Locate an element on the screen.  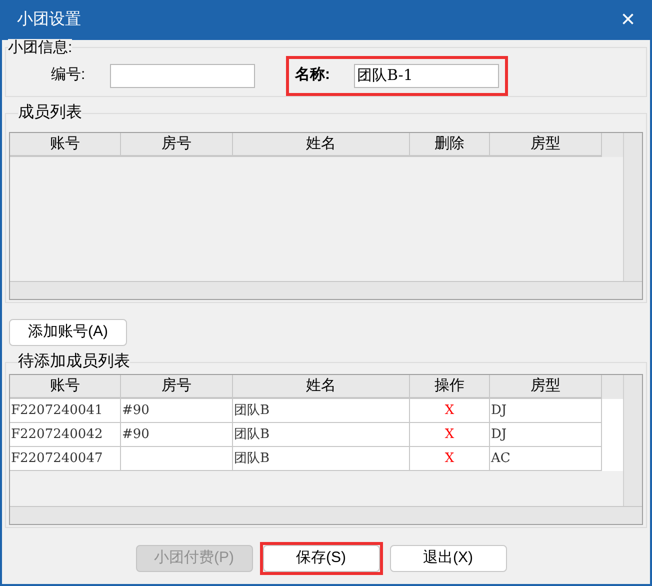
dialog-button: 保存(S) is located at coordinates (321, 558).